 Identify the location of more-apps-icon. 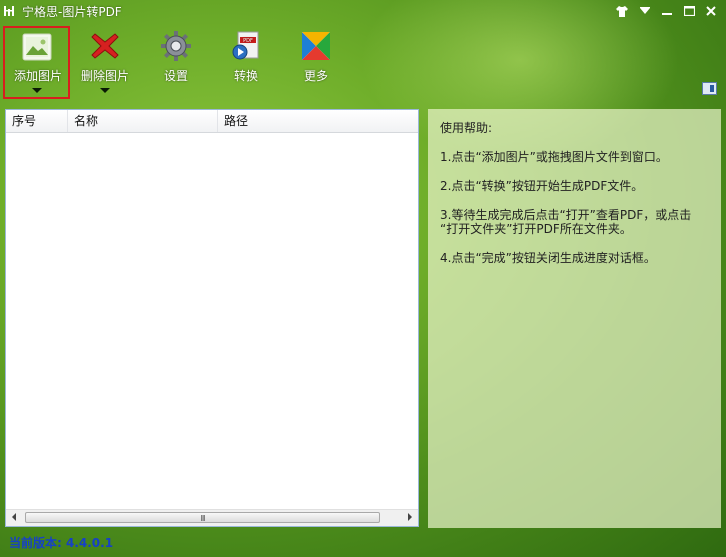
(316, 46).